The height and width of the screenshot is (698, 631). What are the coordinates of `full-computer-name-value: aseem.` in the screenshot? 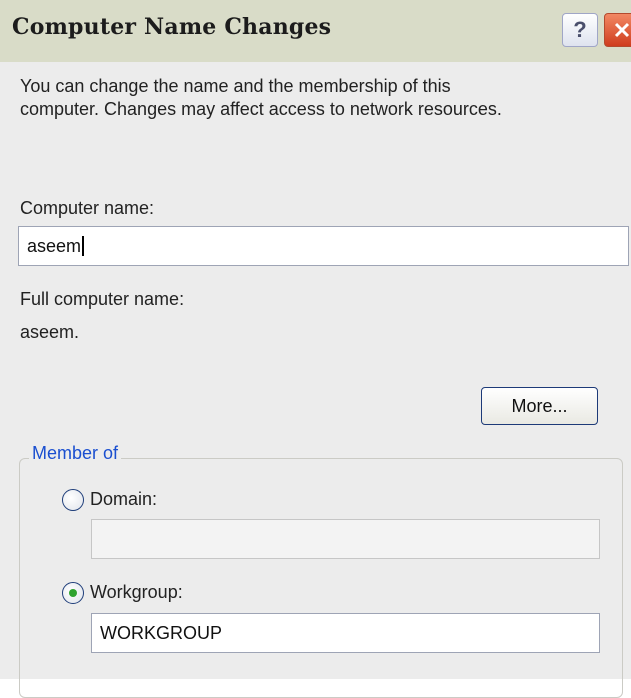 It's located at (50, 332).